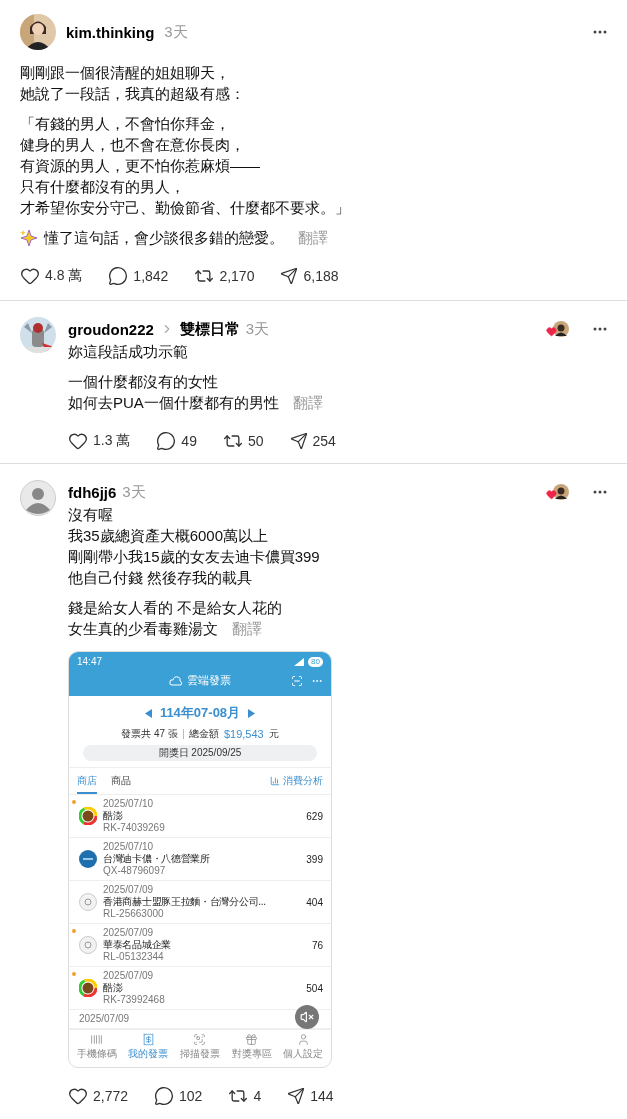 The image size is (627, 1119). Describe the element at coordinates (133, 914) in the screenshot. I see `invoice-number: RL-25663000` at that location.